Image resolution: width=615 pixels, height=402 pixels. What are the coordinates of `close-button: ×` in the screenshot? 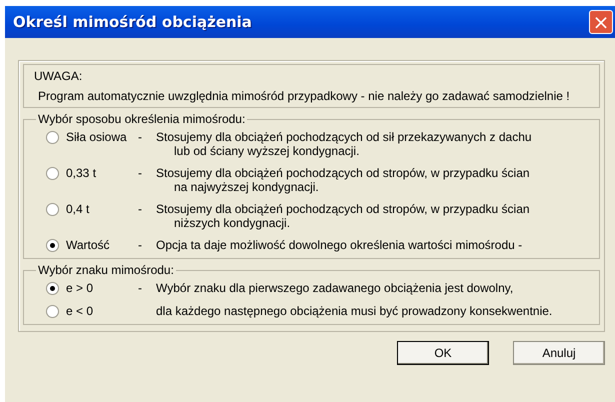 It's located at (601, 22).